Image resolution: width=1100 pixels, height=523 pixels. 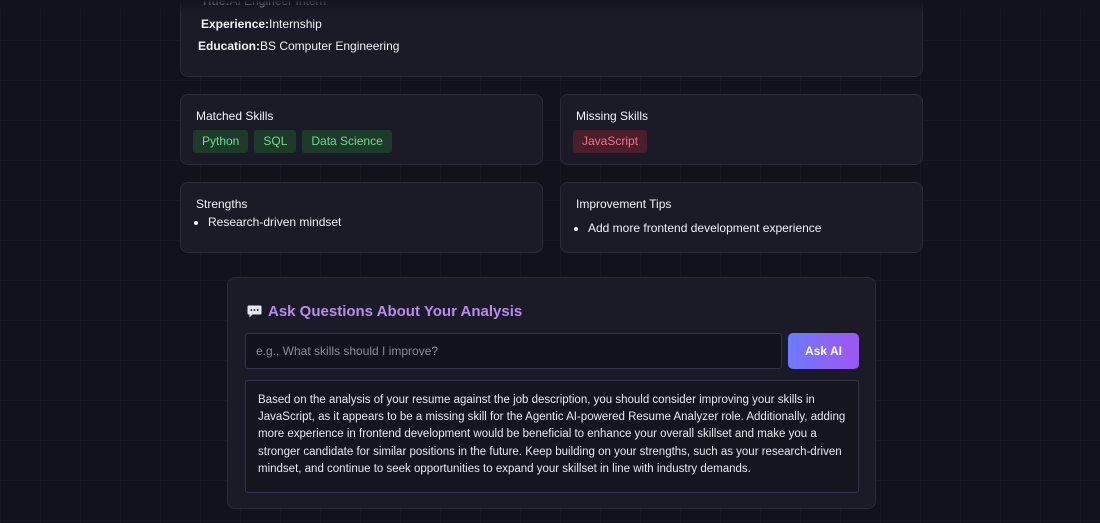 I want to click on education-row: Education:BS Computer Engineering, so click(x=298, y=46).